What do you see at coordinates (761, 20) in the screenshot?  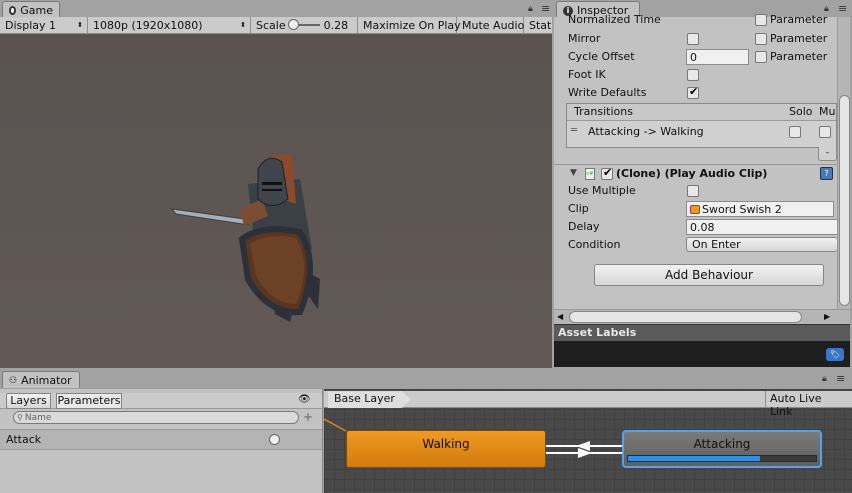 I see `normalized-time-parameter-checkbox` at bounding box center [761, 20].